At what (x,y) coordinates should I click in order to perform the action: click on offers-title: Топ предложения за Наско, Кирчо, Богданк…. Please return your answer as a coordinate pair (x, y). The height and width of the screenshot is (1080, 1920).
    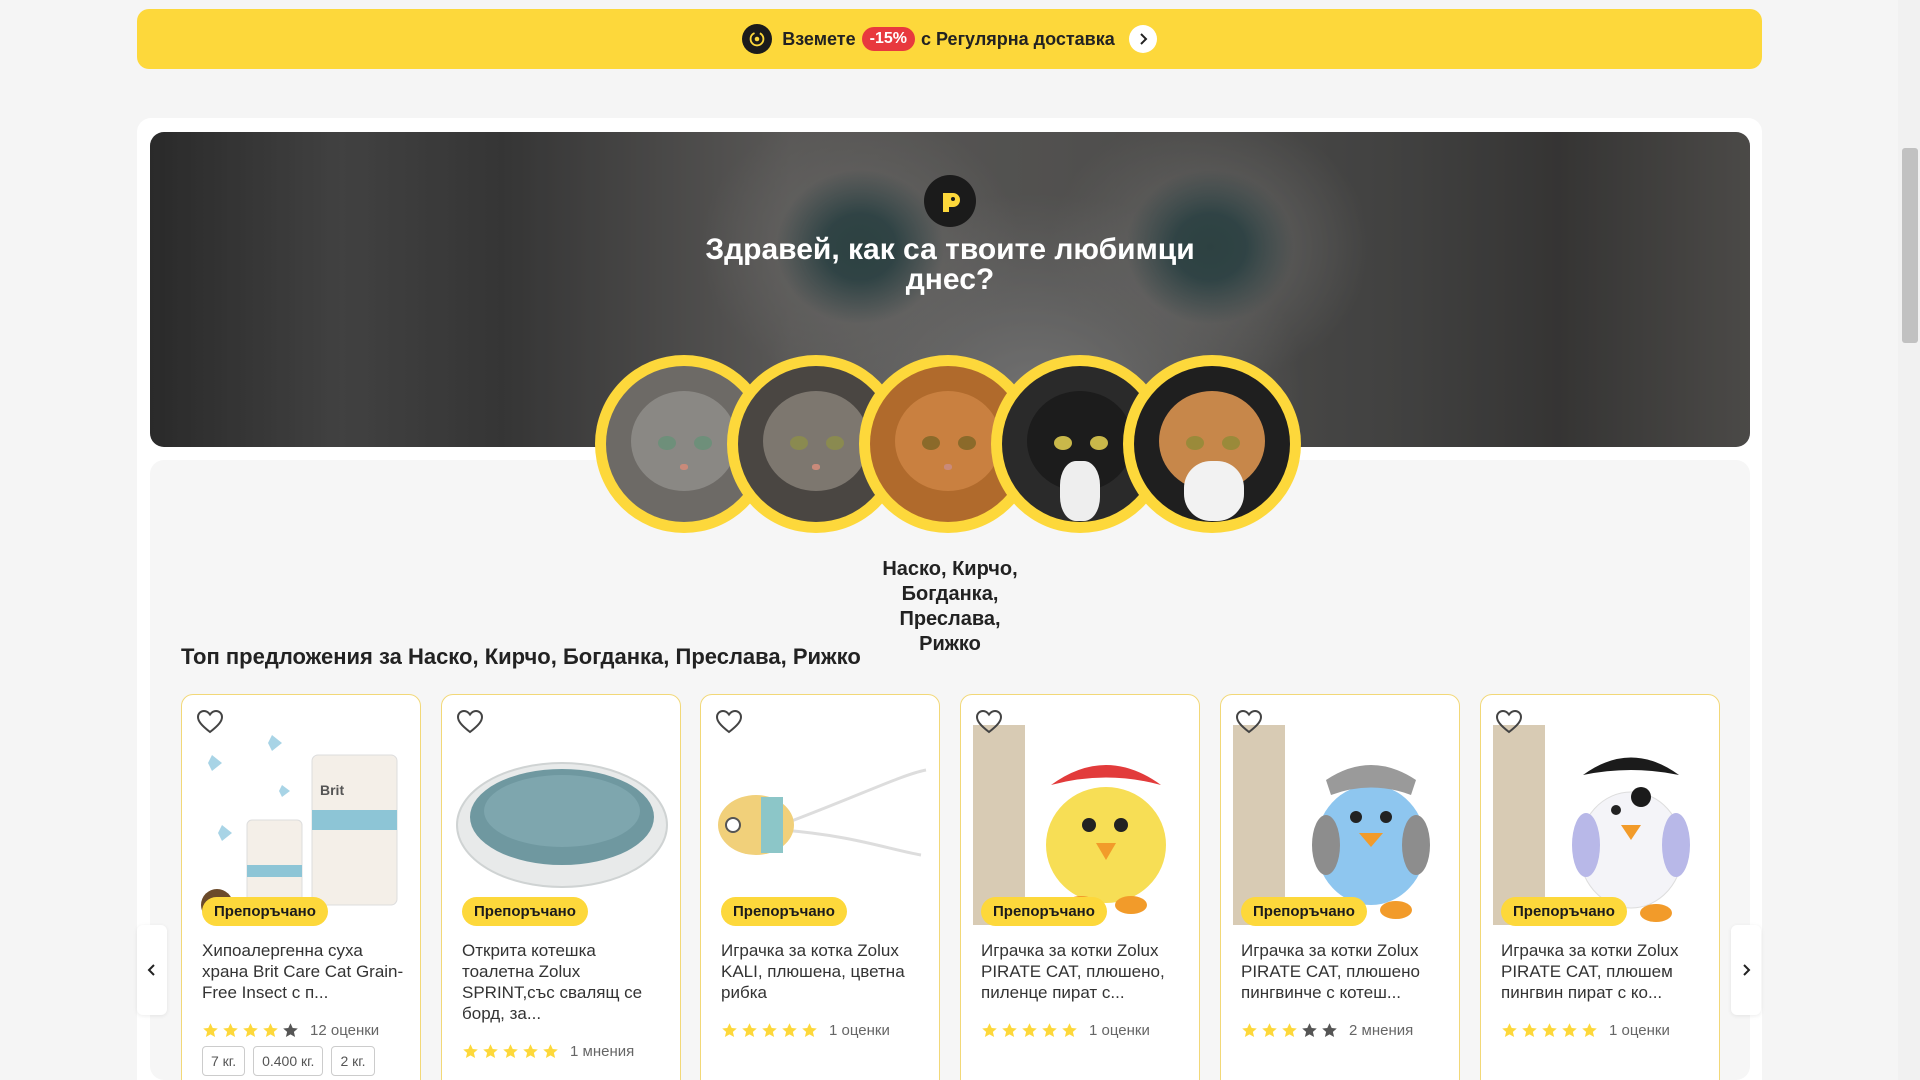
    Looking at the image, I should click on (521, 656).